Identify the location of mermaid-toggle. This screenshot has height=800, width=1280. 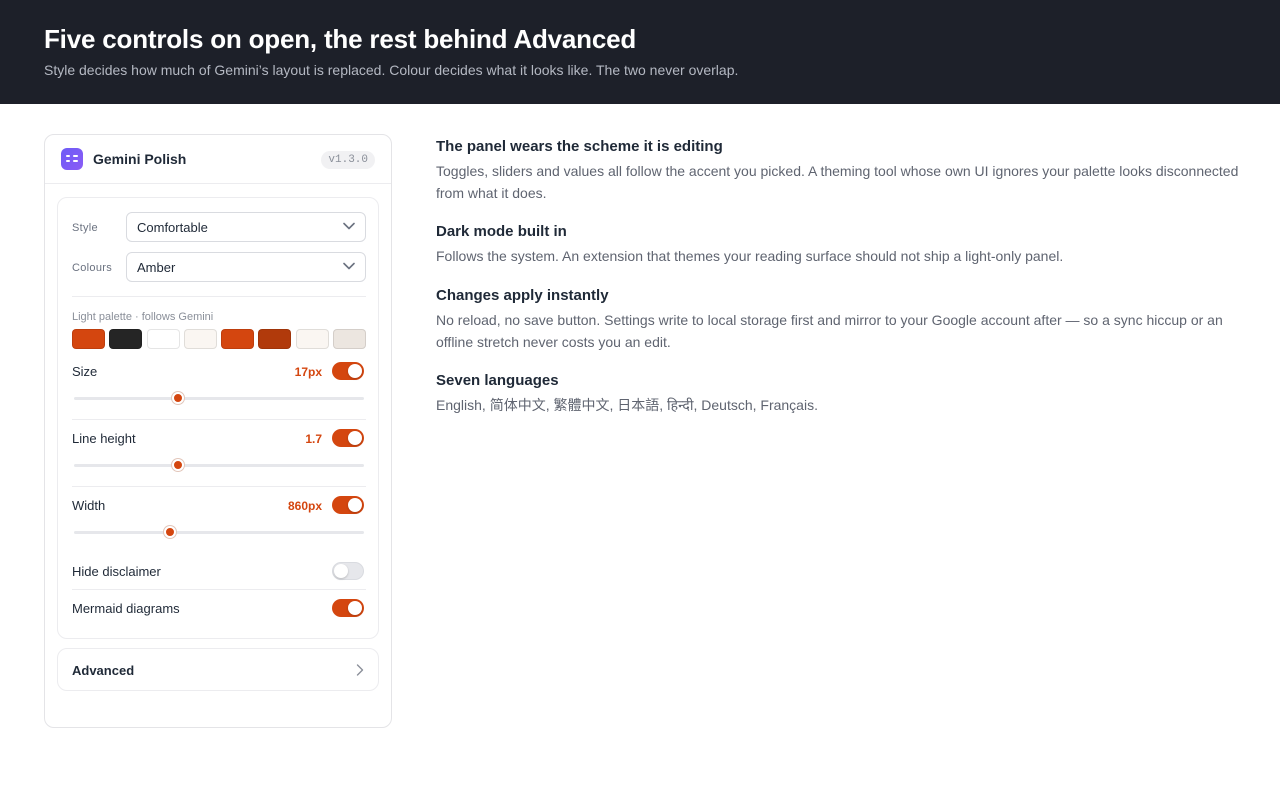
(348, 608).